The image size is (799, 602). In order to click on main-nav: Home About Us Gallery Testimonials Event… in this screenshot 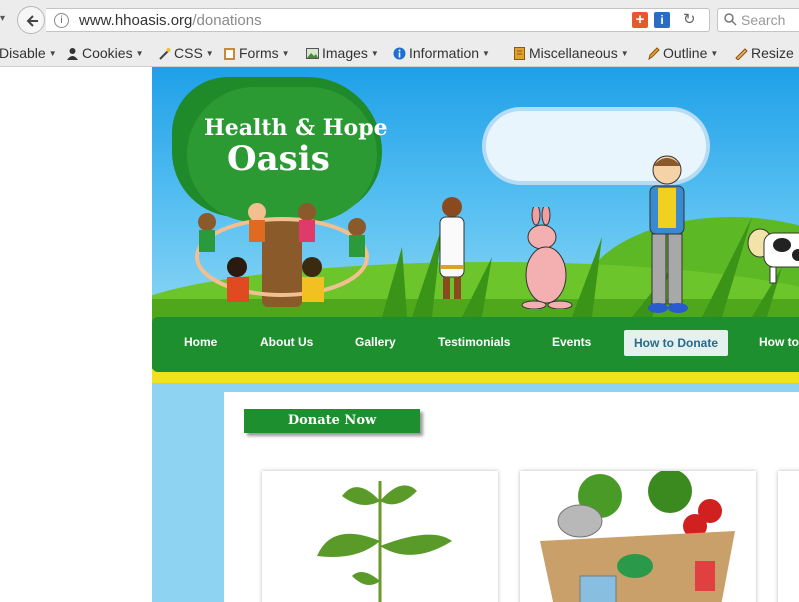, I will do `click(475, 344)`.